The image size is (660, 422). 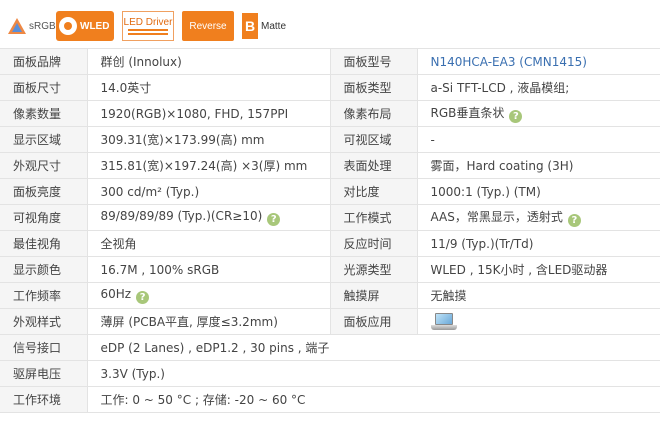 What do you see at coordinates (43, 217) in the screenshot?
I see `spec-label: 可视角度` at bounding box center [43, 217].